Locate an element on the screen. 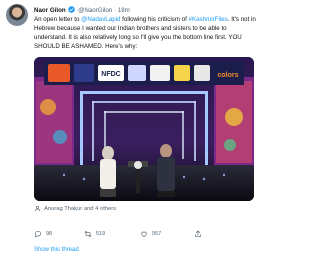  verified-icon is located at coordinates (72, 9).